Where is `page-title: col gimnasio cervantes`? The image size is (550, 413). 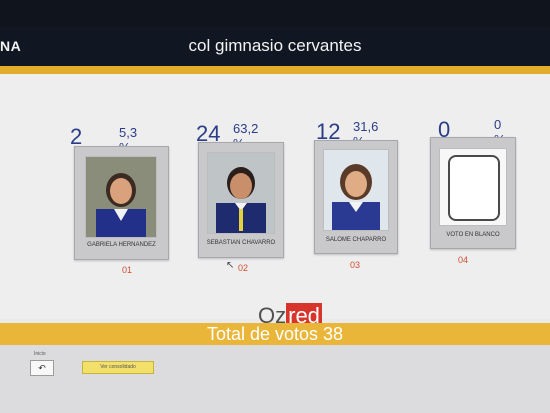
page-title: col gimnasio cervantes is located at coordinates (275, 45).